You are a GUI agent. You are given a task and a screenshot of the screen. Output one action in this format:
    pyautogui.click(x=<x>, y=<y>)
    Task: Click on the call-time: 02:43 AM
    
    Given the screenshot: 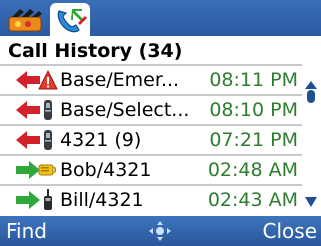 What is the action you would take?
    pyautogui.click(x=252, y=200)
    